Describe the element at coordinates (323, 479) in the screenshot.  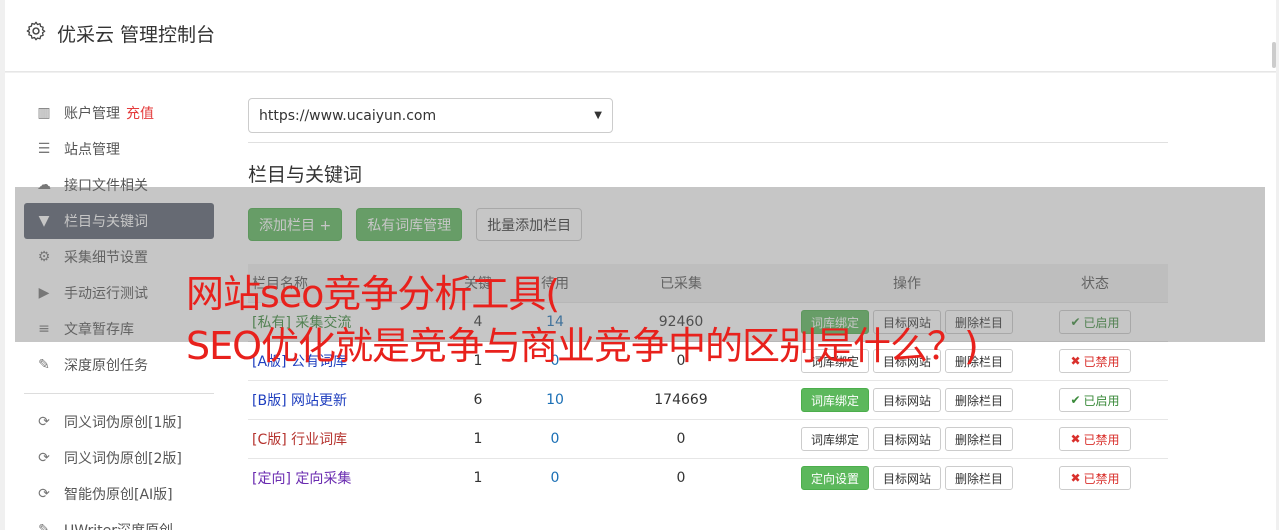
I see `column-name: 定向采集` at that location.